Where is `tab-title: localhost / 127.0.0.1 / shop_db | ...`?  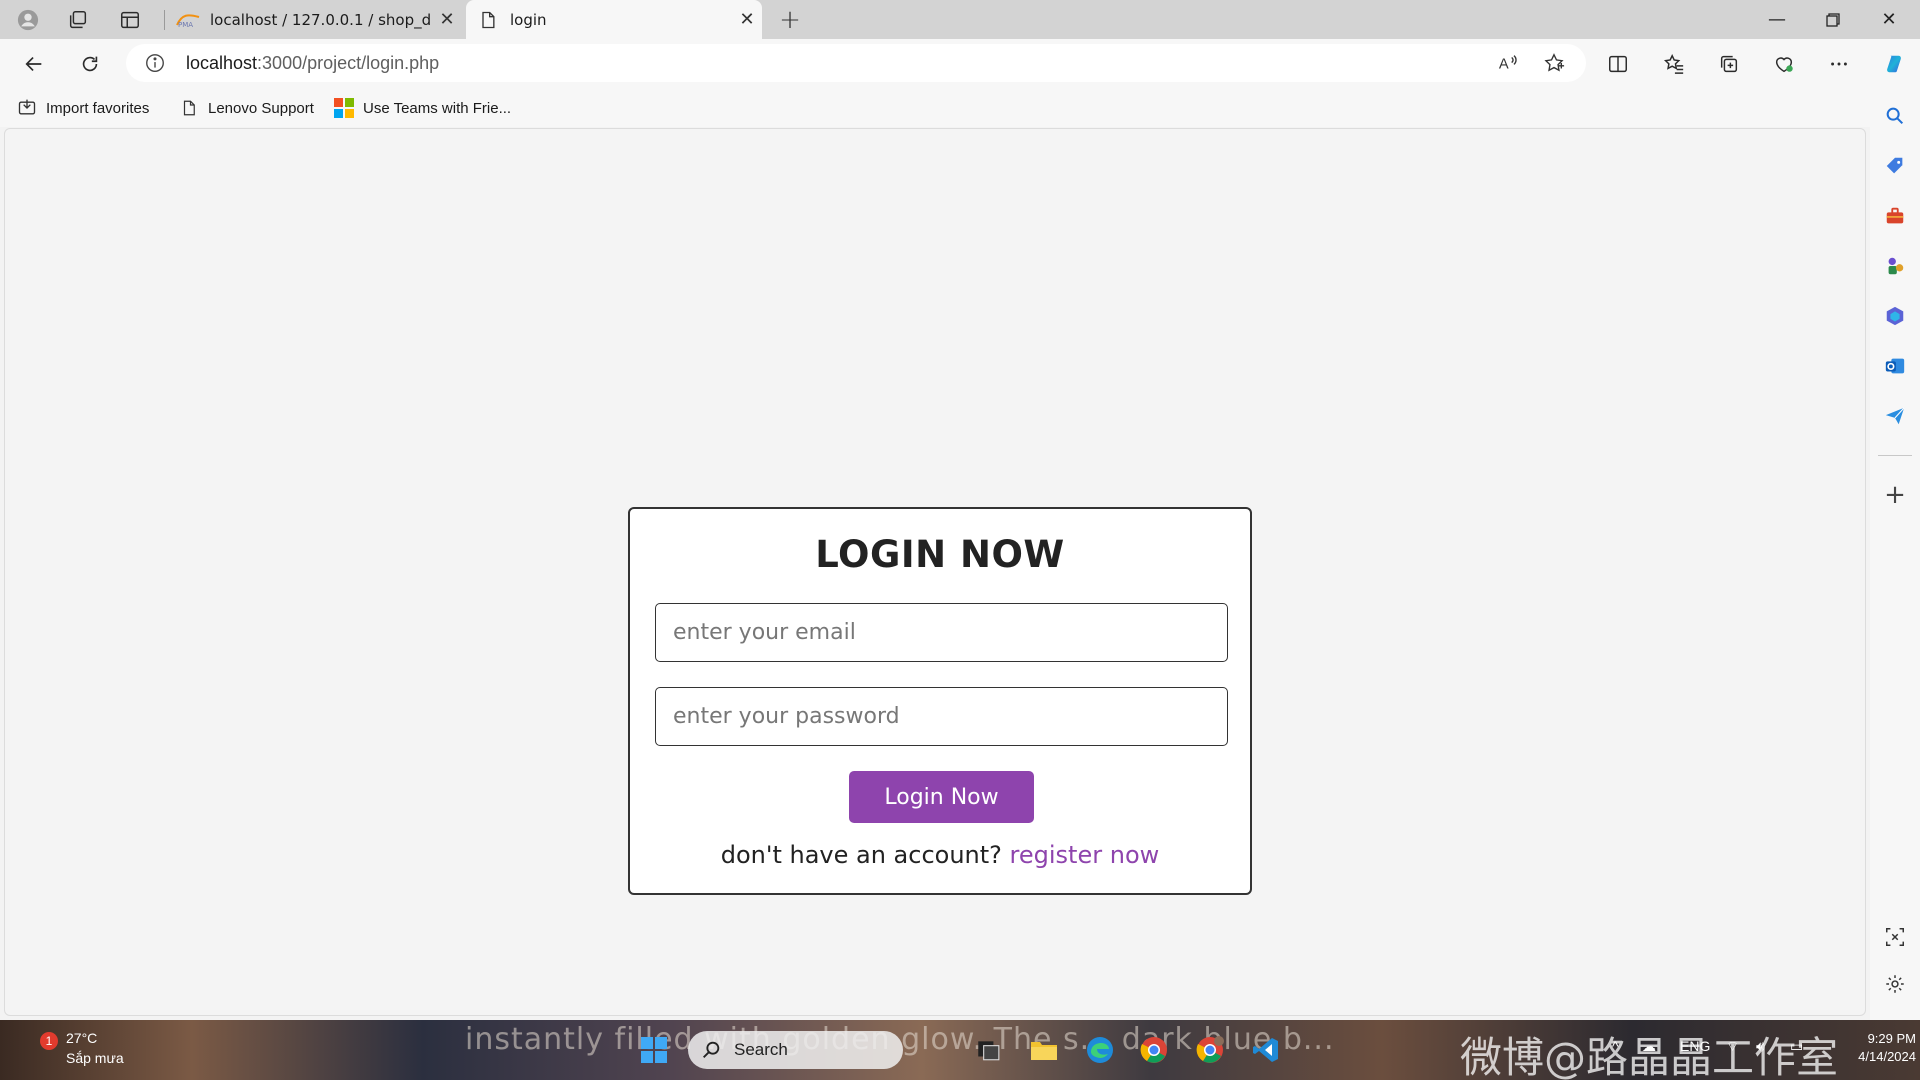 tab-title: localhost / 127.0.0.1 / shop_db | ... is located at coordinates (321, 19).